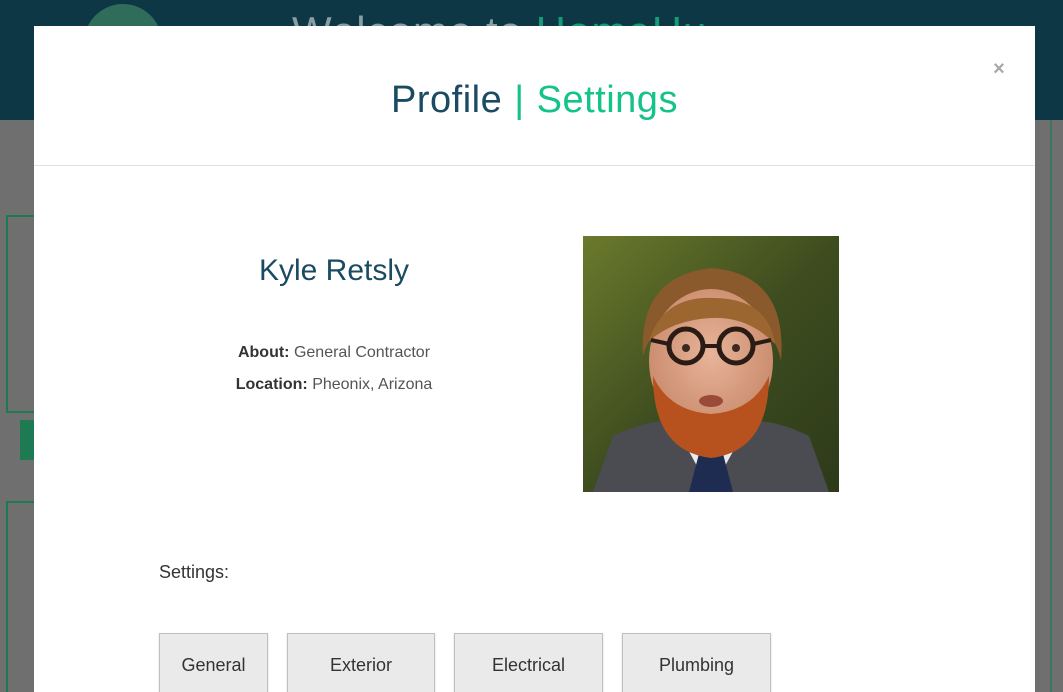 This screenshot has height=692, width=1063. What do you see at coordinates (528, 662) in the screenshot?
I see `electrical-settings-button: Electrical` at bounding box center [528, 662].